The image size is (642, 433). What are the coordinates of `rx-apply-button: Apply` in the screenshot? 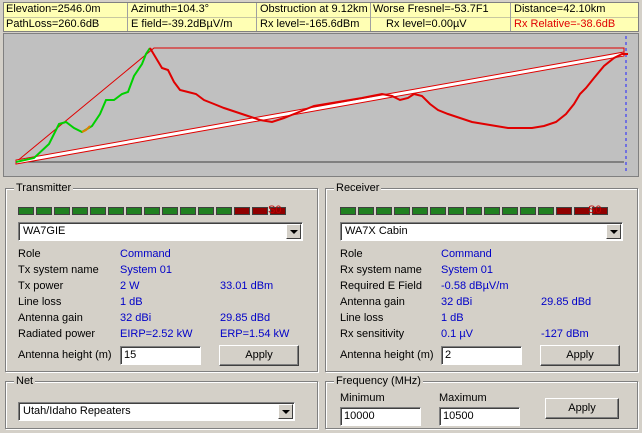 It's located at (580, 355).